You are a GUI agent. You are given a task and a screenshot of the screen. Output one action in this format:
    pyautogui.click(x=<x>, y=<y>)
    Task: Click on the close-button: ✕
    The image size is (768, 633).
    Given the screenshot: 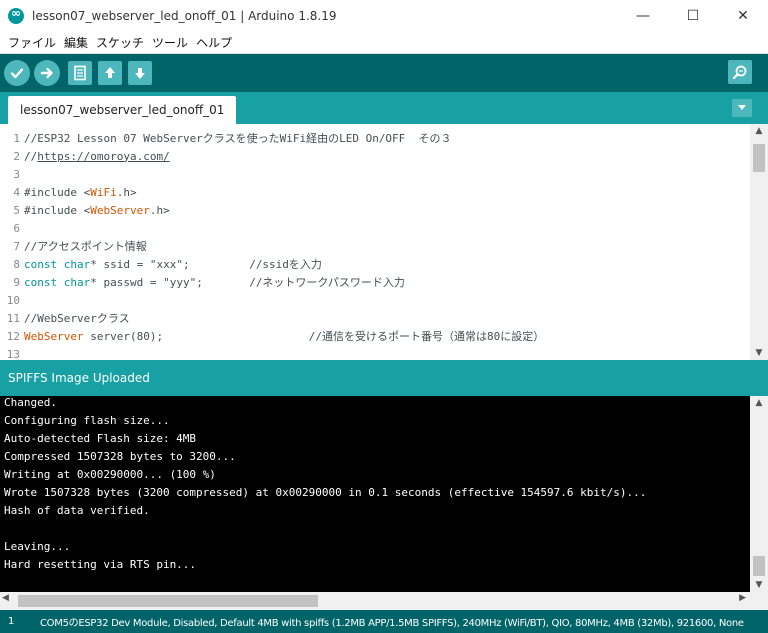 What is the action you would take?
    pyautogui.click(x=743, y=16)
    